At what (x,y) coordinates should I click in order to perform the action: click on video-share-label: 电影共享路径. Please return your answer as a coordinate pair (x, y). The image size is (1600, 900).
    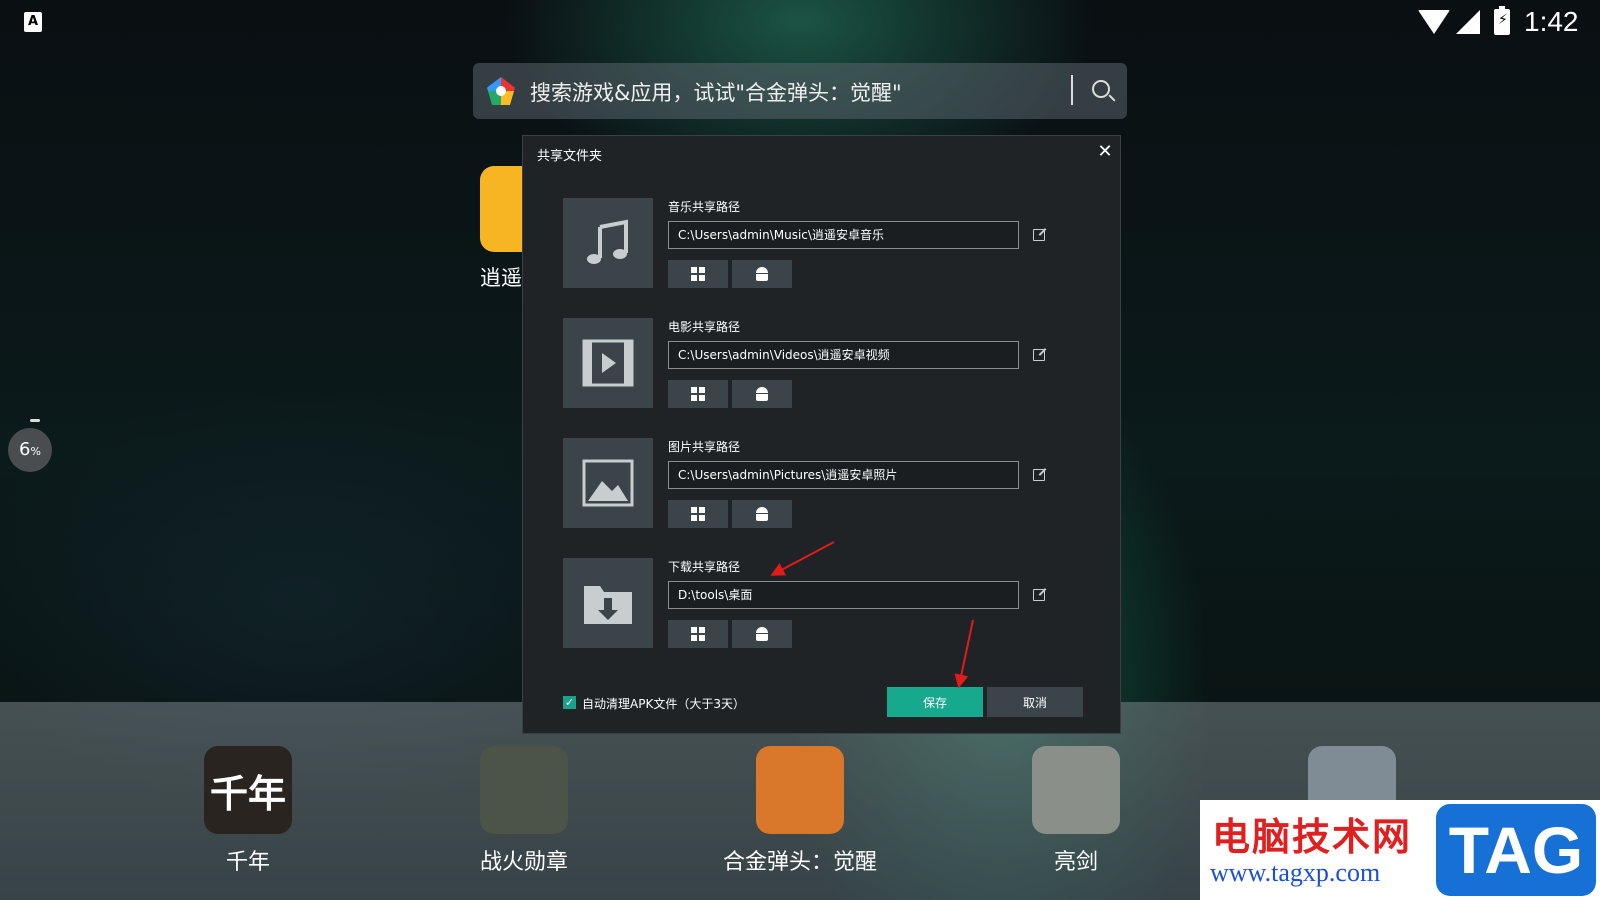
    Looking at the image, I should click on (704, 327).